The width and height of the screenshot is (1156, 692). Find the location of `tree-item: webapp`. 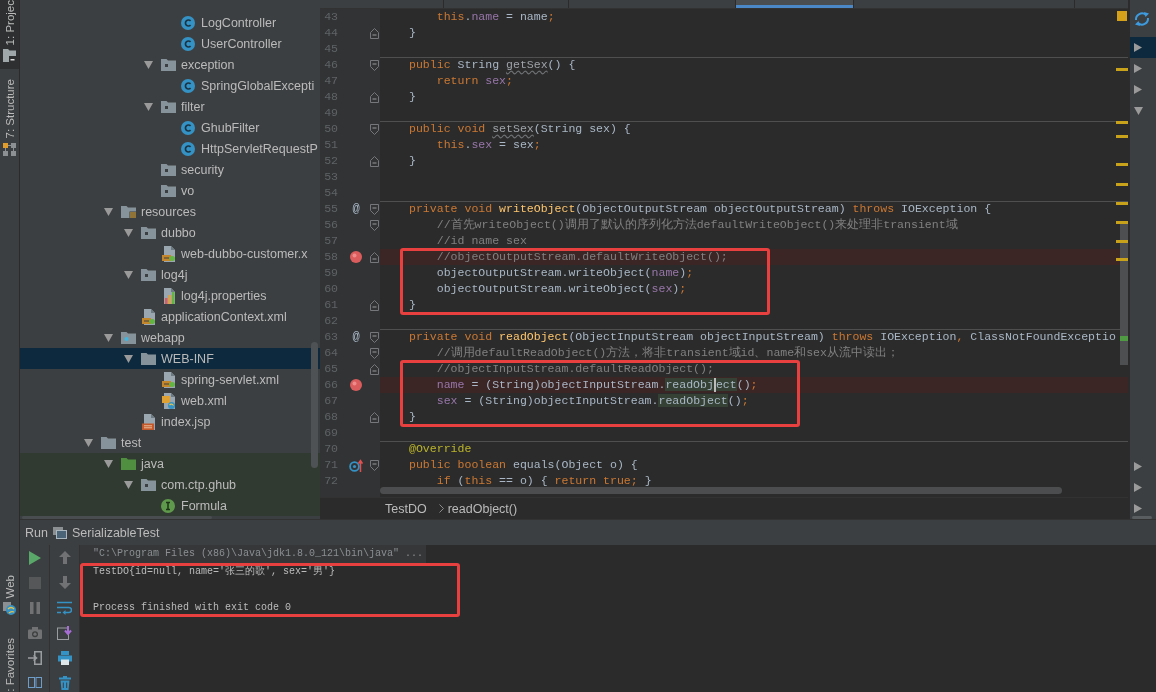

tree-item: webapp is located at coordinates (170, 337).